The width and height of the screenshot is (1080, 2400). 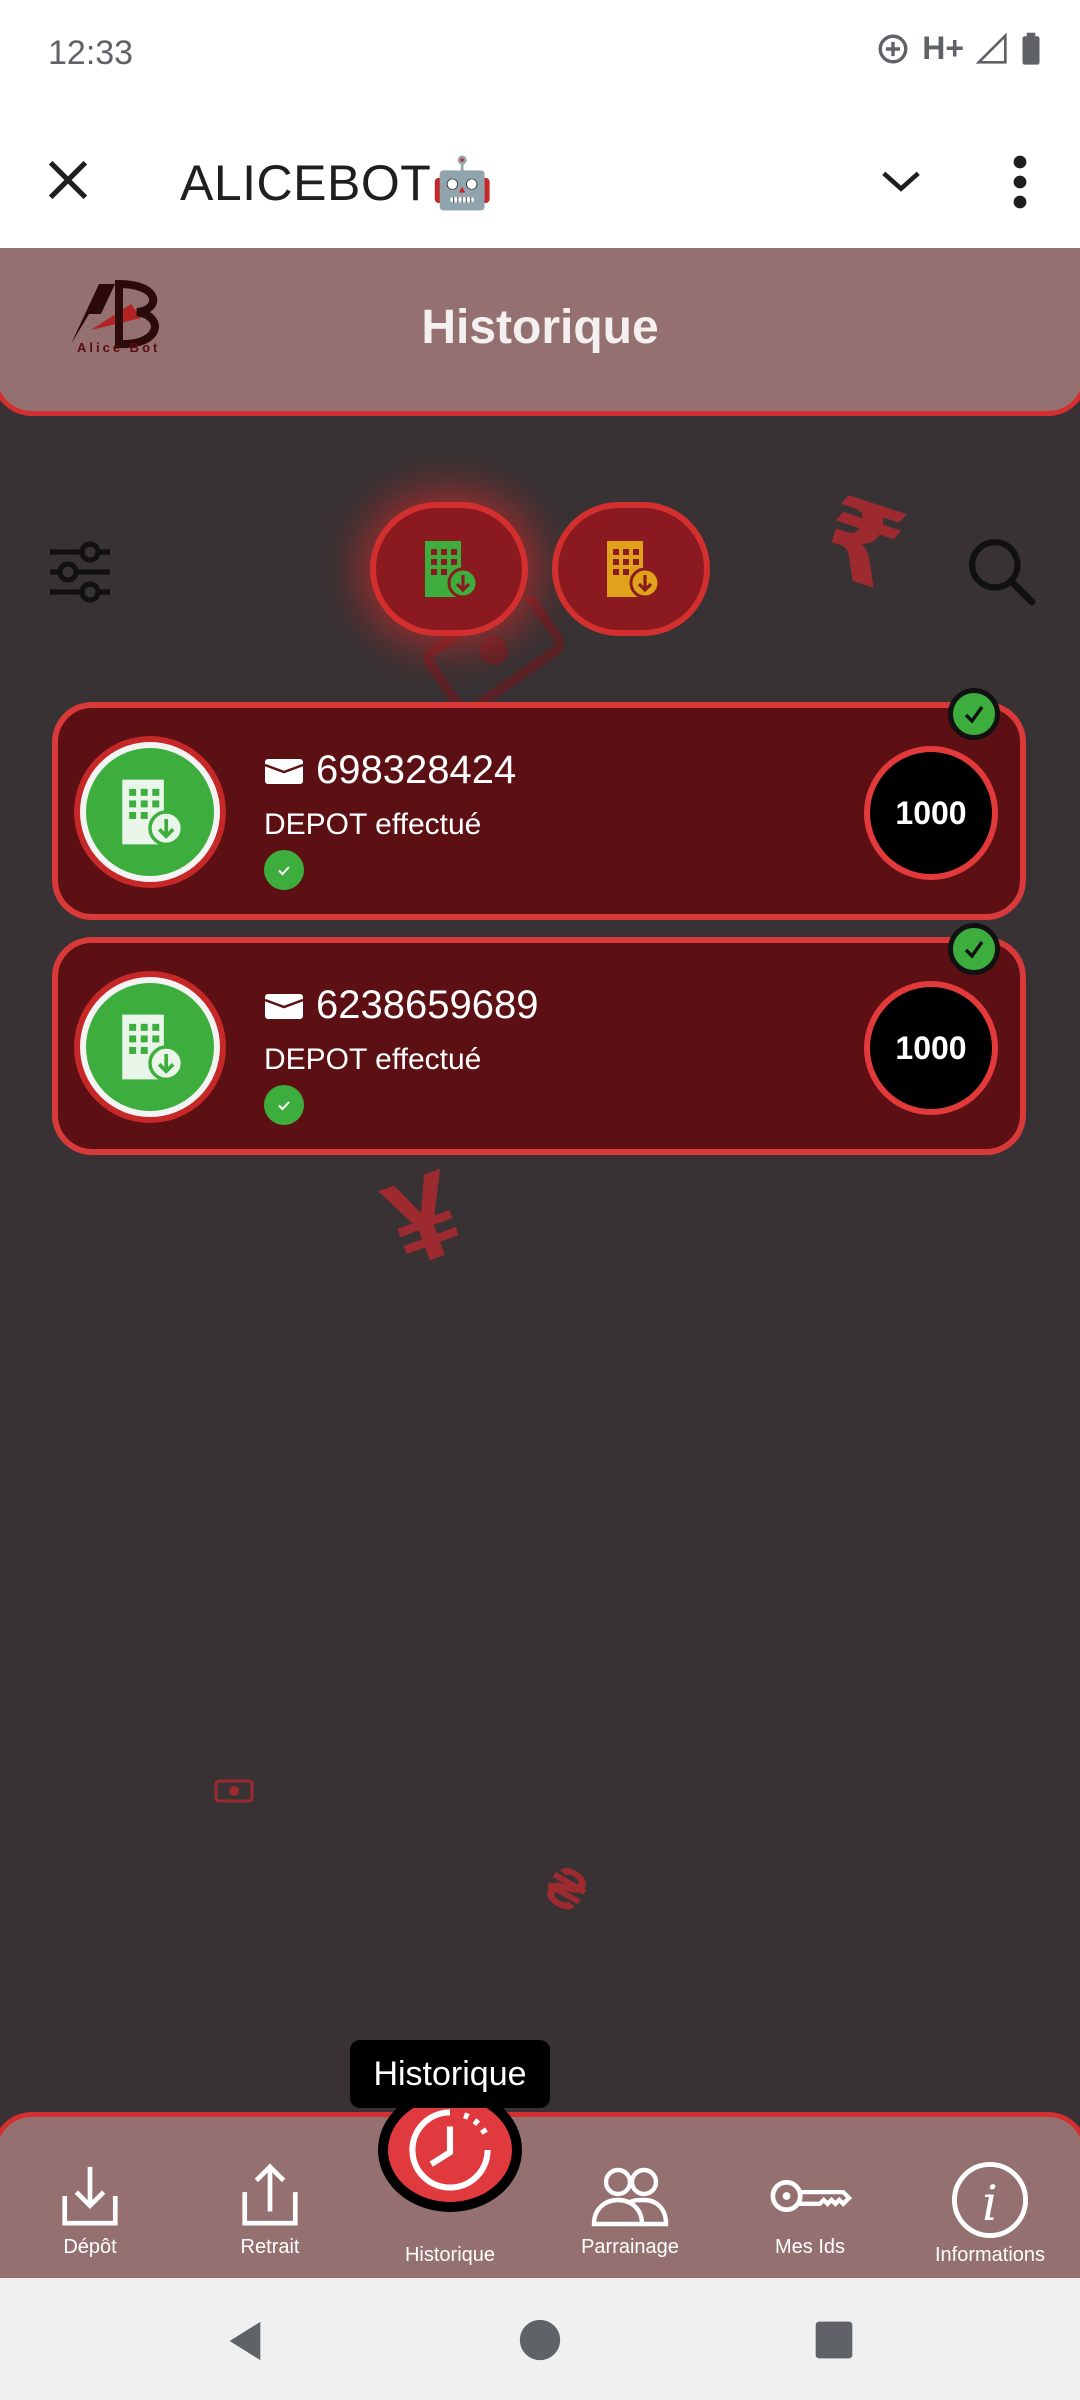 I want to click on signal-icon, so click(x=991, y=48).